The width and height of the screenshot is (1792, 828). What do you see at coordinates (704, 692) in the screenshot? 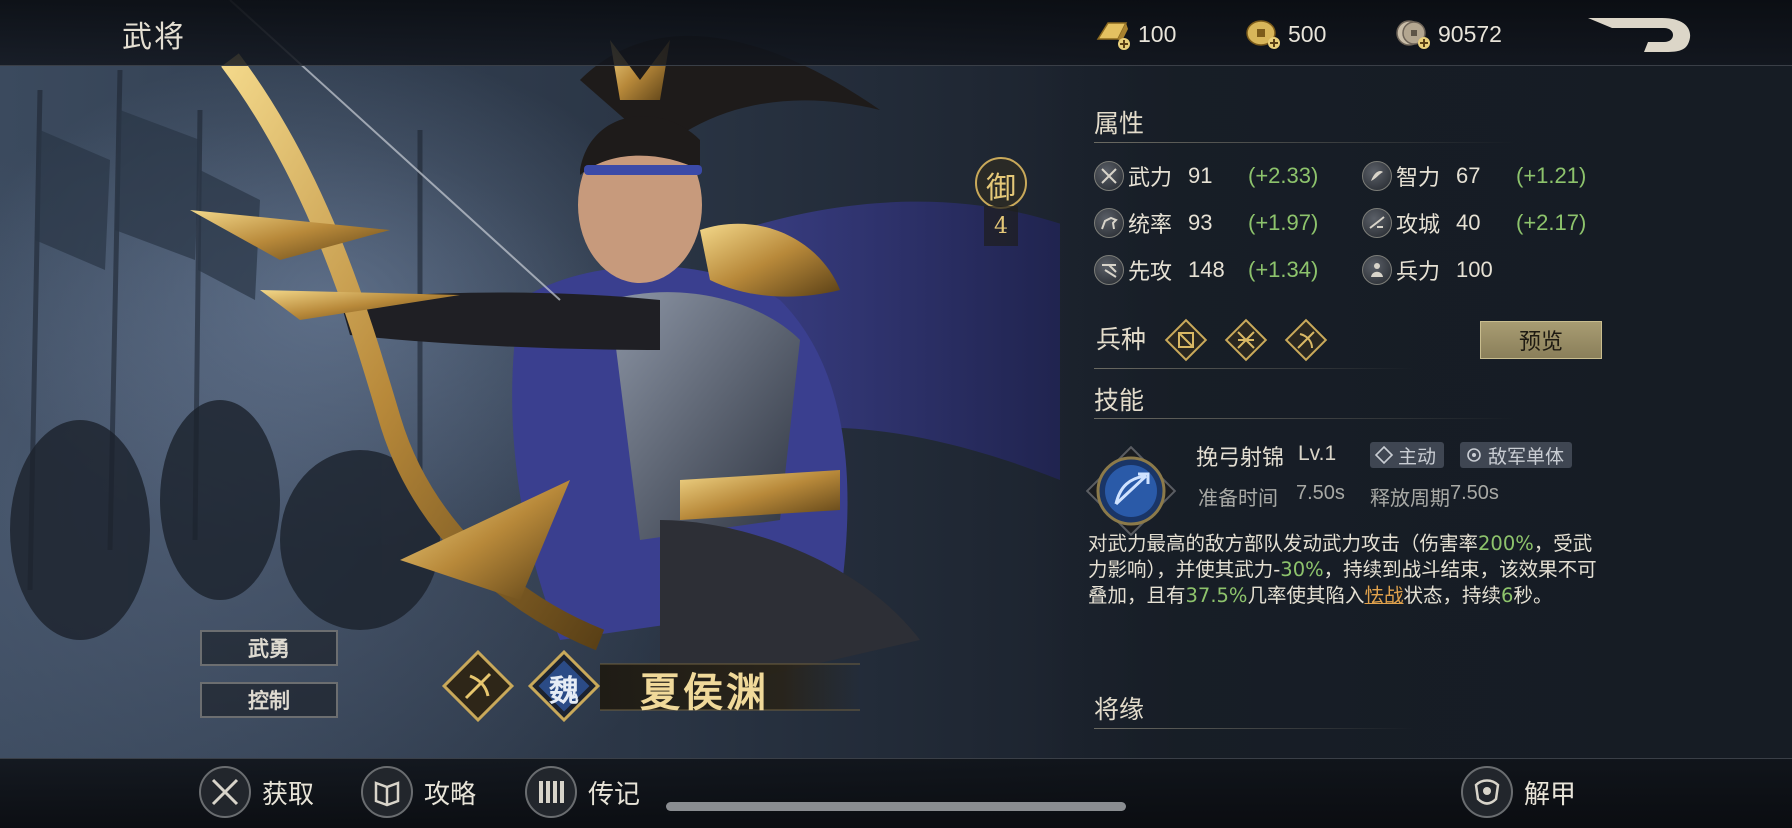
I see `hero-name: 夏侯渊` at bounding box center [704, 692].